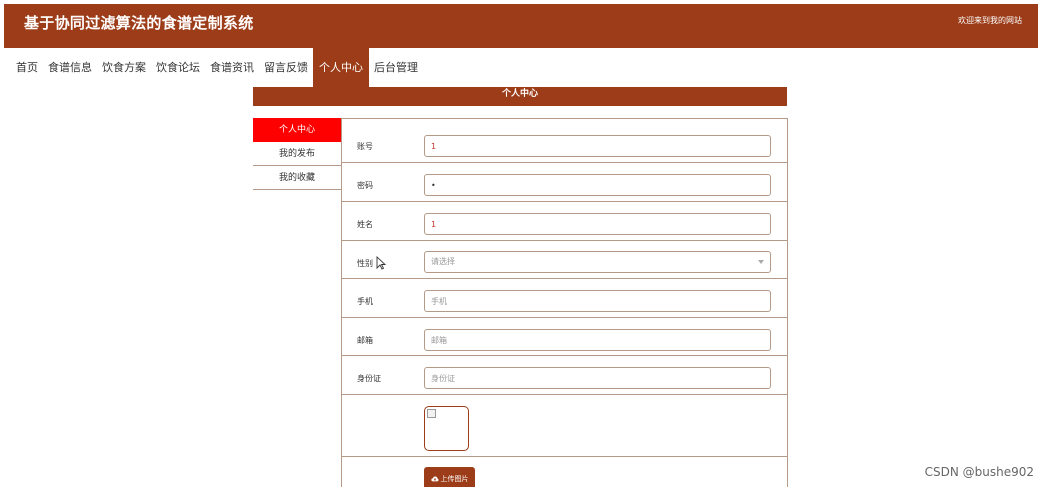  What do you see at coordinates (521, 26) in the screenshot?
I see `site-header: 基于协同过滤算法的食谱定制系统 欢迎来到我的网站` at bounding box center [521, 26].